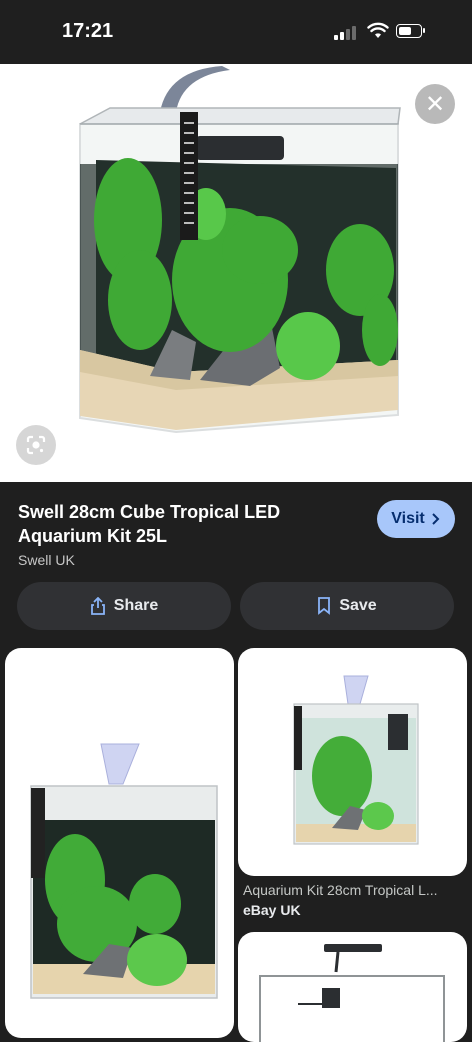  I want to click on chevron-right-icon, so click(436, 519).